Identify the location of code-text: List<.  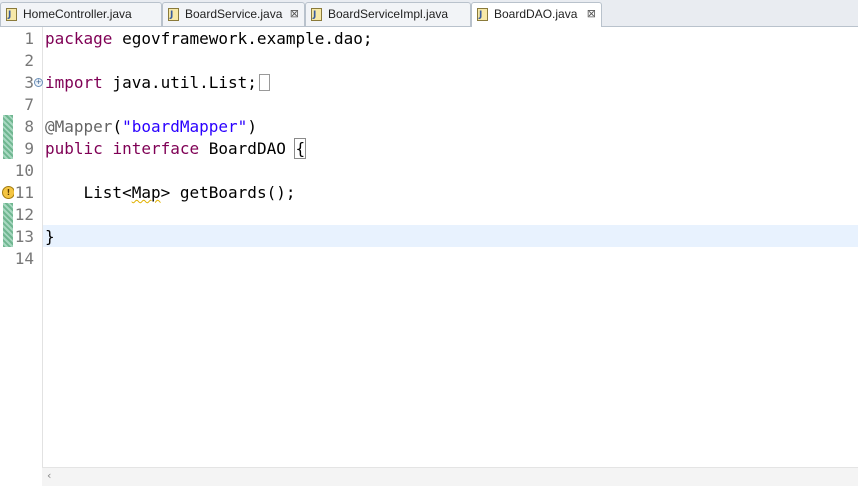
(88, 192).